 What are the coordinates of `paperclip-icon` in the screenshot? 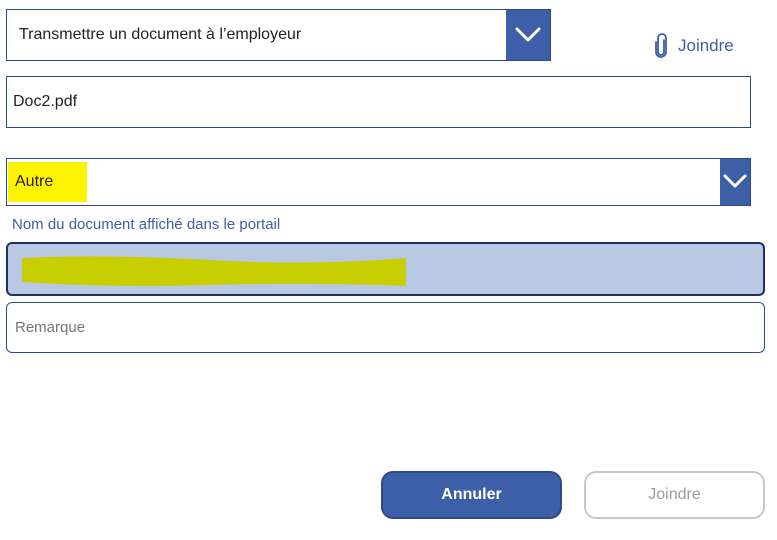 It's located at (661, 45).